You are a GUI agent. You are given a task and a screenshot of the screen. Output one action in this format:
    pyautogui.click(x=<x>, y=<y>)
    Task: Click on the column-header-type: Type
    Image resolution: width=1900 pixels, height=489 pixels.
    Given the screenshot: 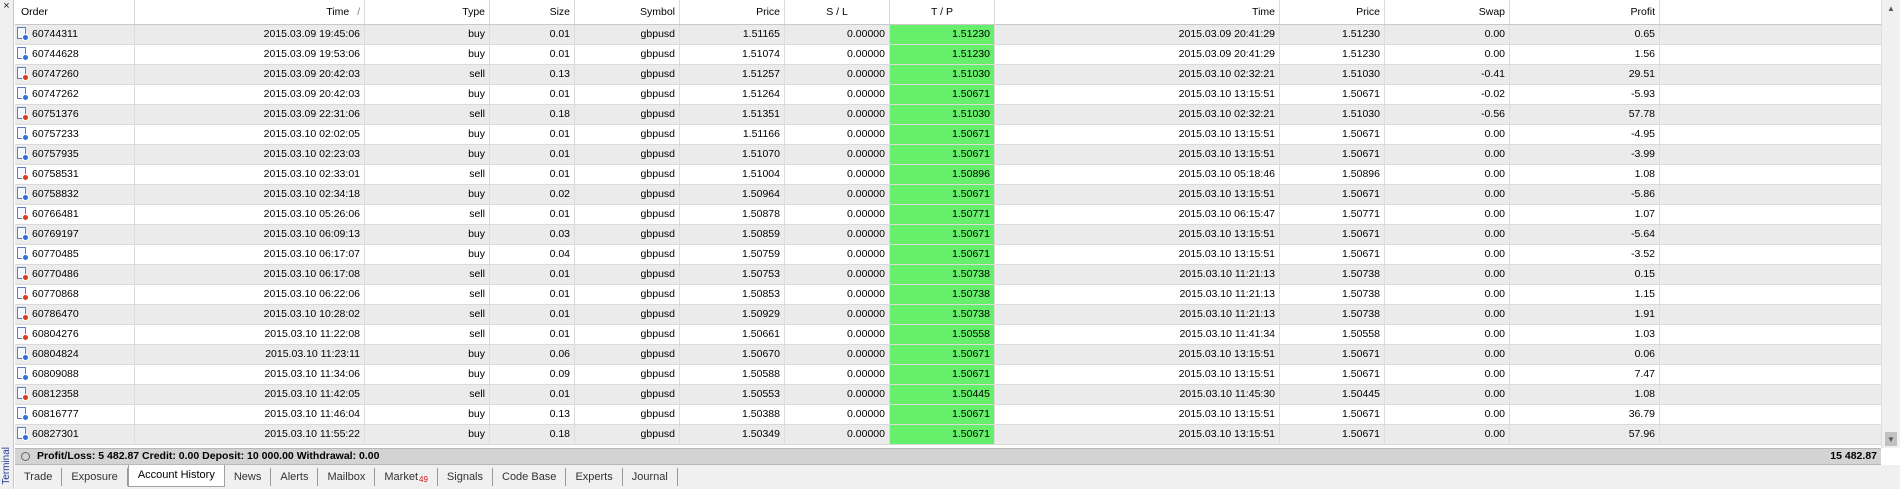 What is the action you would take?
    pyautogui.click(x=427, y=12)
    